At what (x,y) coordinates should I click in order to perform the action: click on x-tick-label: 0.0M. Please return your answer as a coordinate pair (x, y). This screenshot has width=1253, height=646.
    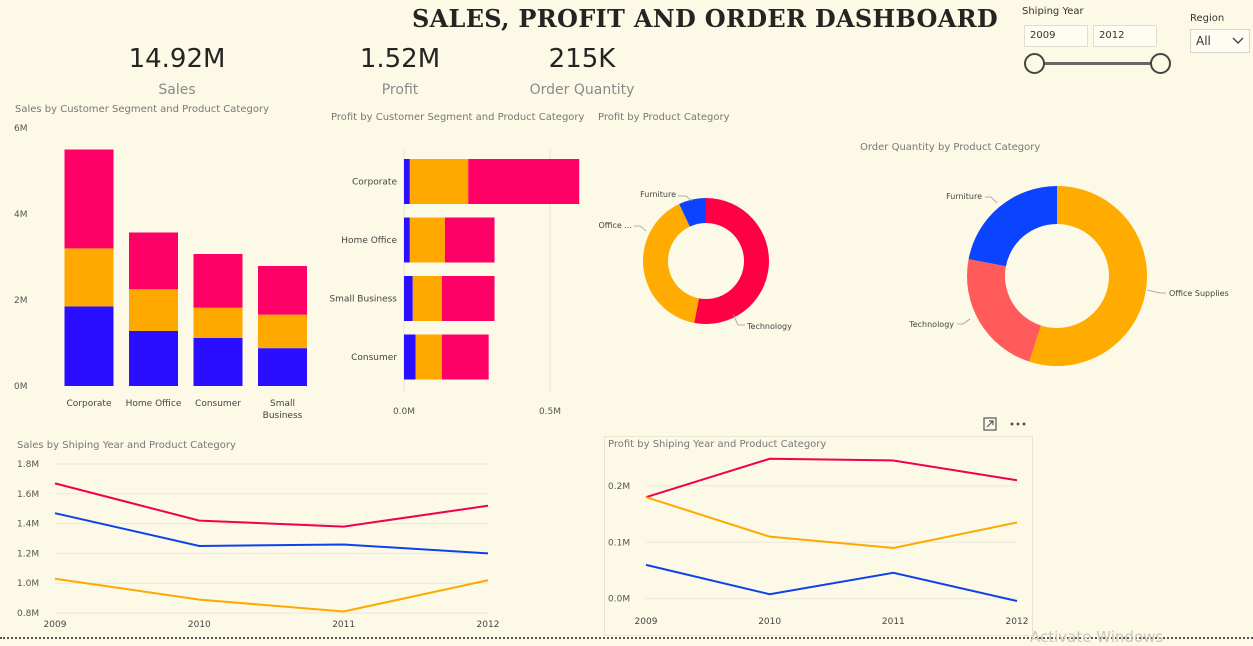
    Looking at the image, I should click on (404, 412).